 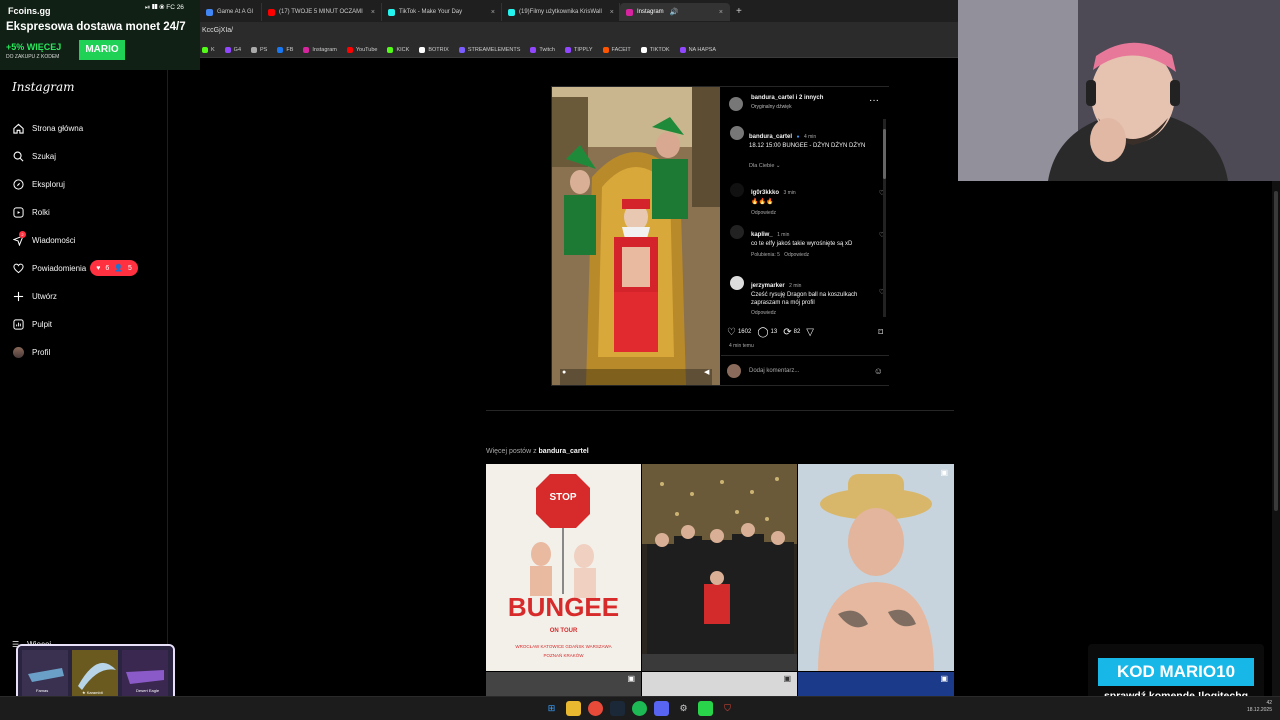 What do you see at coordinates (84, 296) in the screenshot?
I see `sidebar-item-create: Utwórz` at bounding box center [84, 296].